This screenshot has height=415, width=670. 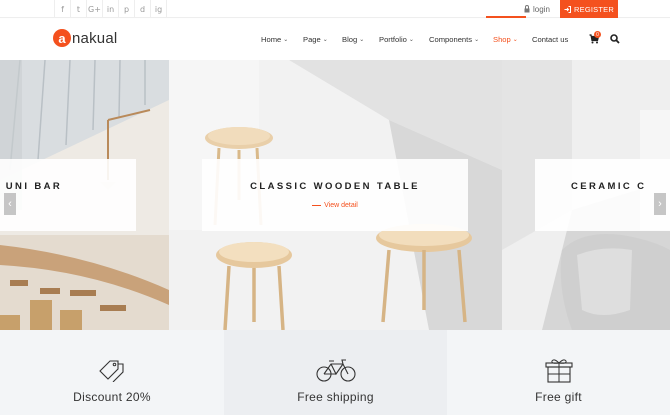 I want to click on next-slide-button: ›, so click(x=660, y=204).